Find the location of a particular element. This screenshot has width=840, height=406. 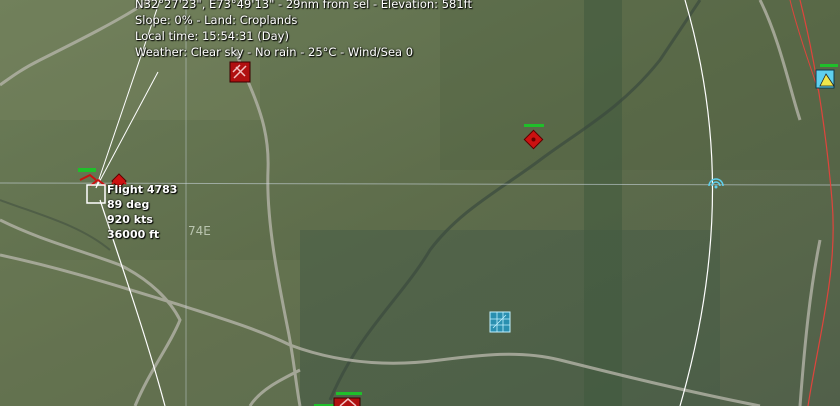

hostile-ground-unit-icon is located at coordinates (534, 139).